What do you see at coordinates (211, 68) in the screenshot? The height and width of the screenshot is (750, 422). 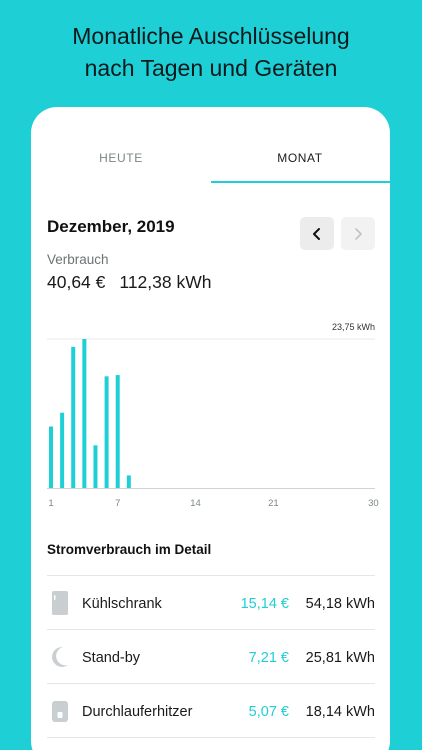 I see `headline-line-2: nach Tagen und Geräten` at bounding box center [211, 68].